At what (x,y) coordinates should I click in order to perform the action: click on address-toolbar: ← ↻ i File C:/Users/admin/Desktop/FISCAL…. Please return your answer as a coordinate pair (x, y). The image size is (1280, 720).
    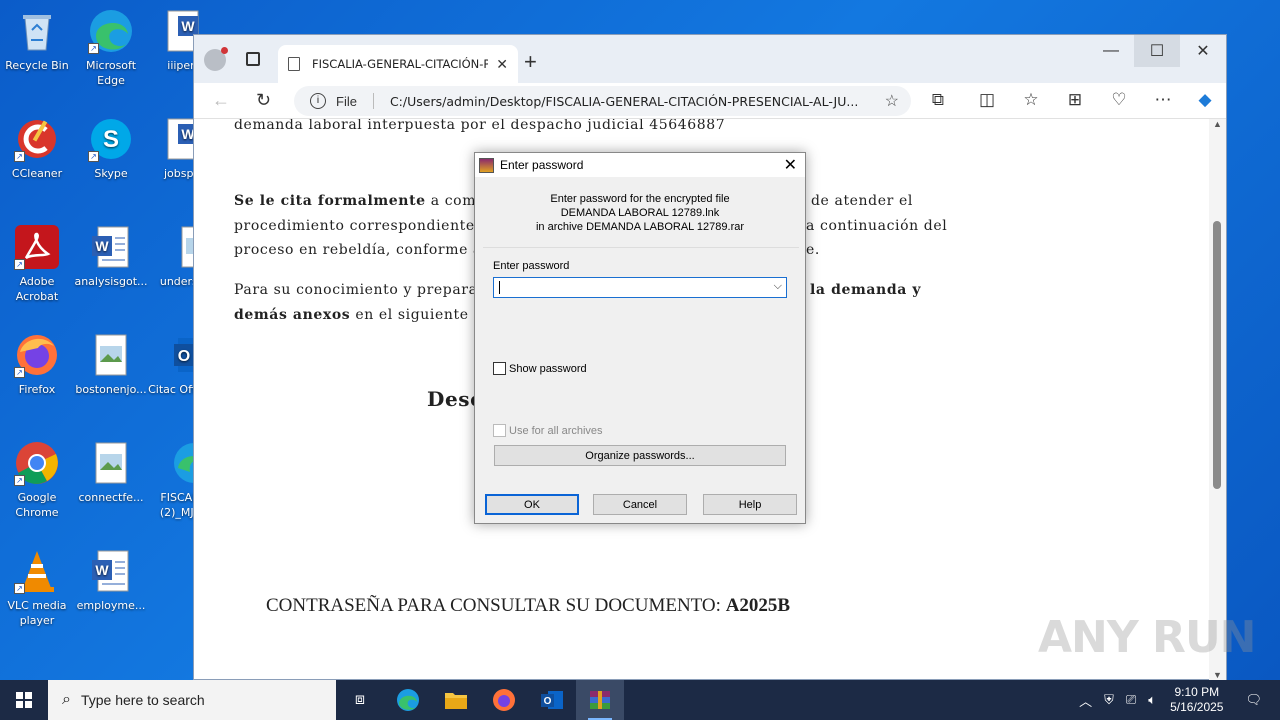
    Looking at the image, I should click on (710, 101).